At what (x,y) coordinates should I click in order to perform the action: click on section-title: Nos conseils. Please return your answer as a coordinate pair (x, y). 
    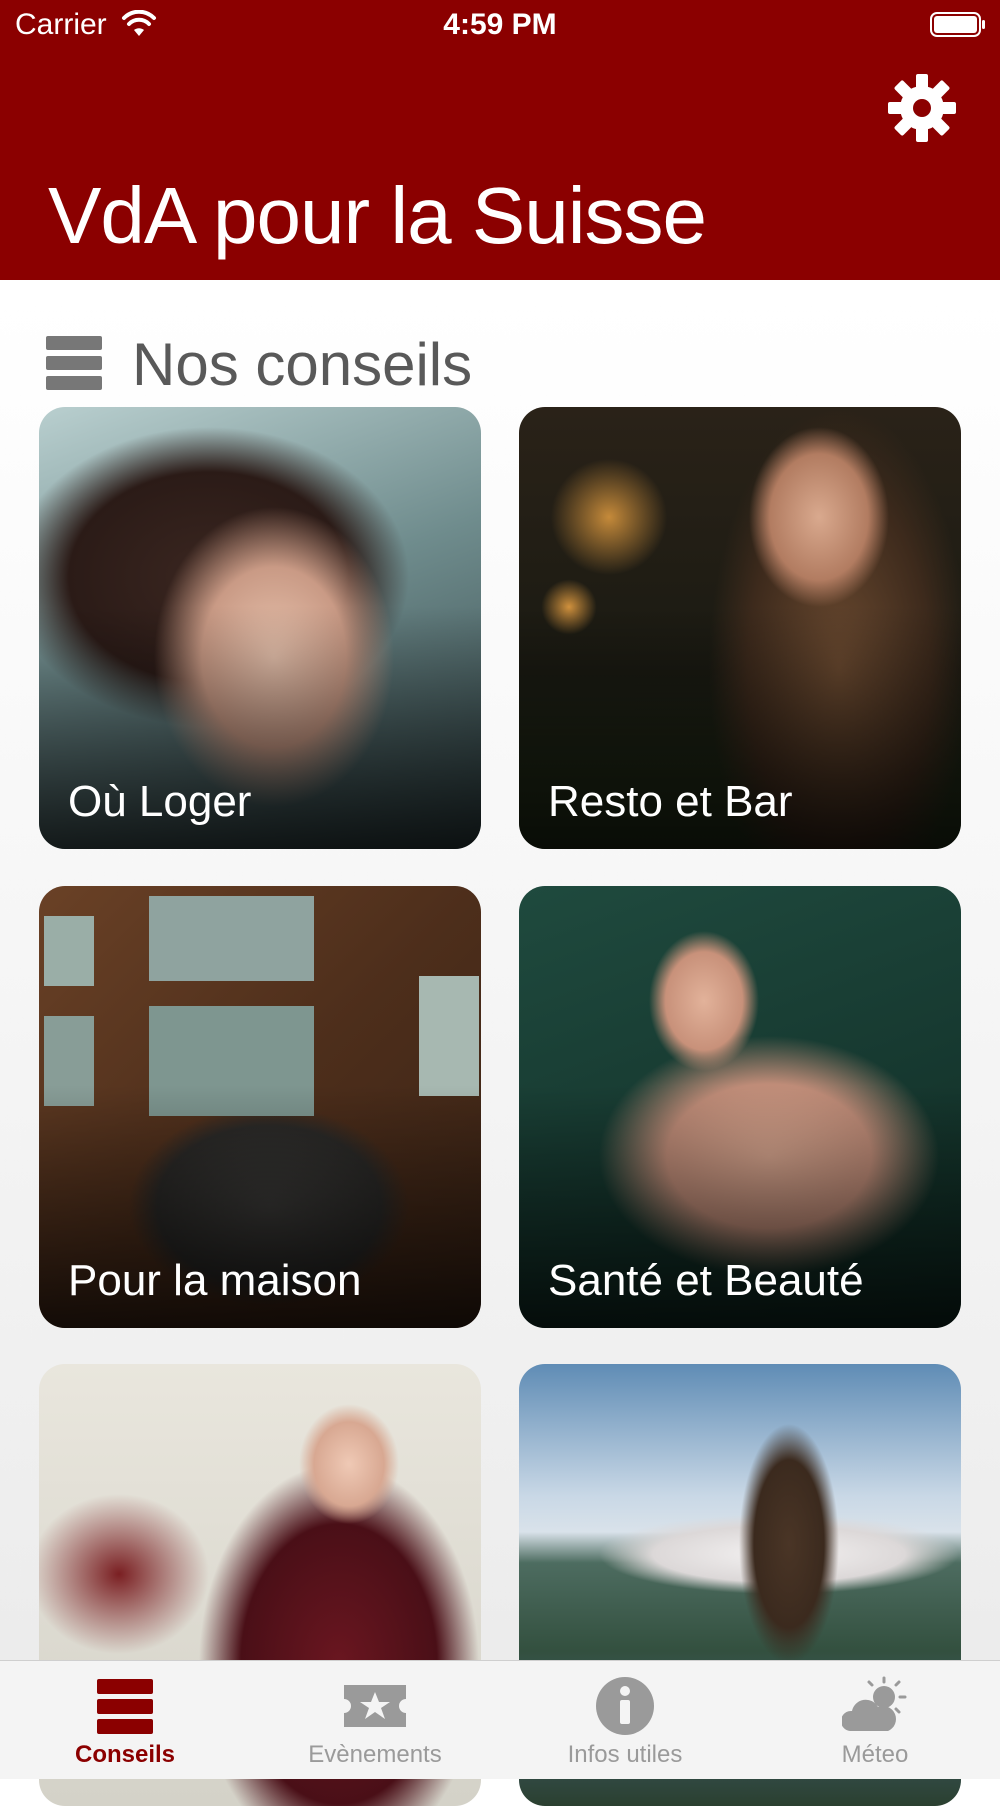
    Looking at the image, I should click on (302, 364).